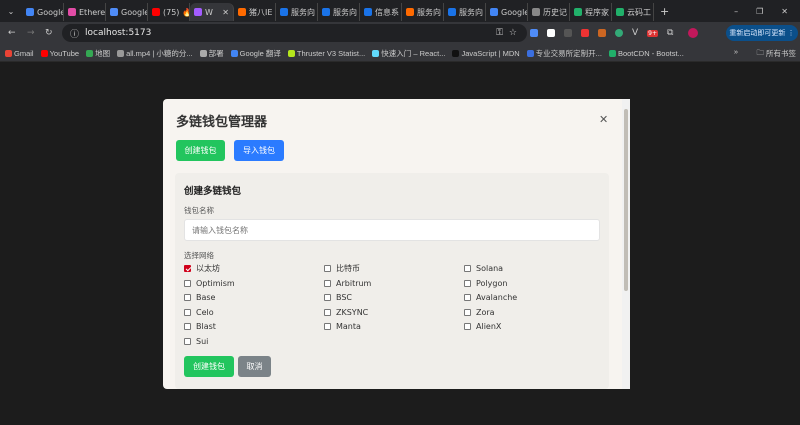  Describe the element at coordinates (762, 33) in the screenshot. I see `update-button: 重新启动即可更新 ⋮` at that location.